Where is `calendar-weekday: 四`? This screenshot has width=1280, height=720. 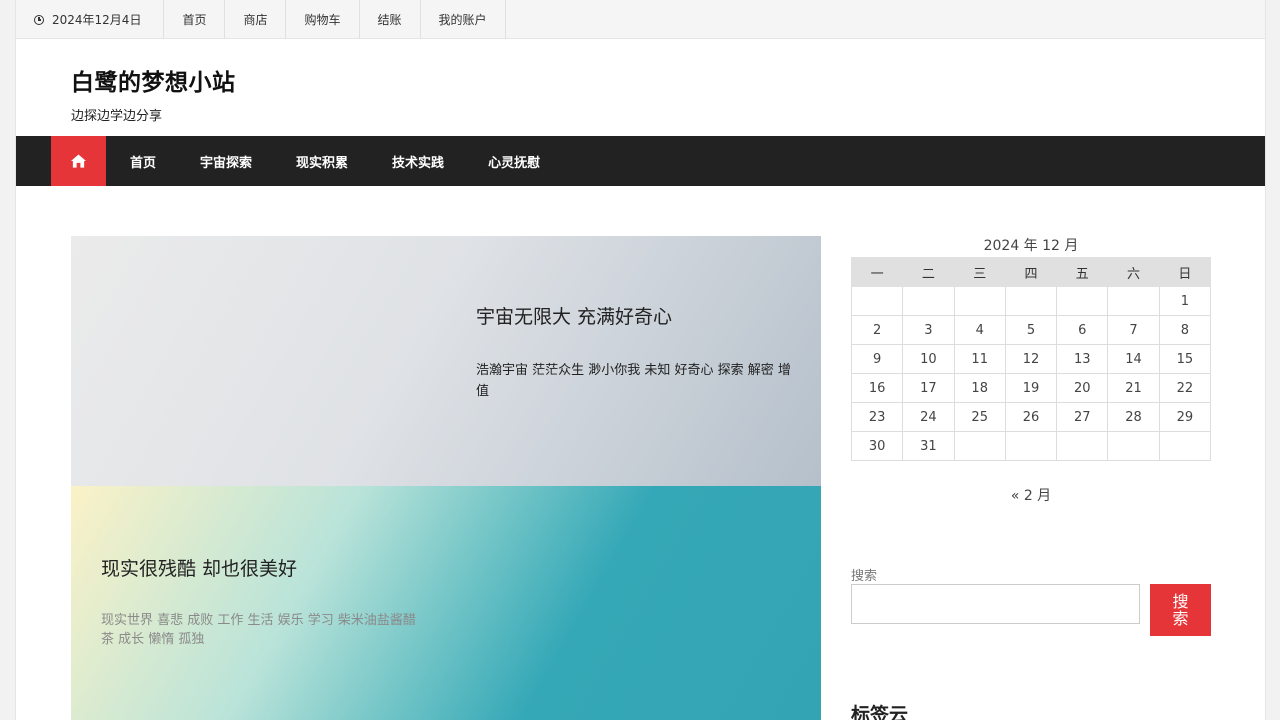 calendar-weekday: 四 is located at coordinates (1031, 272).